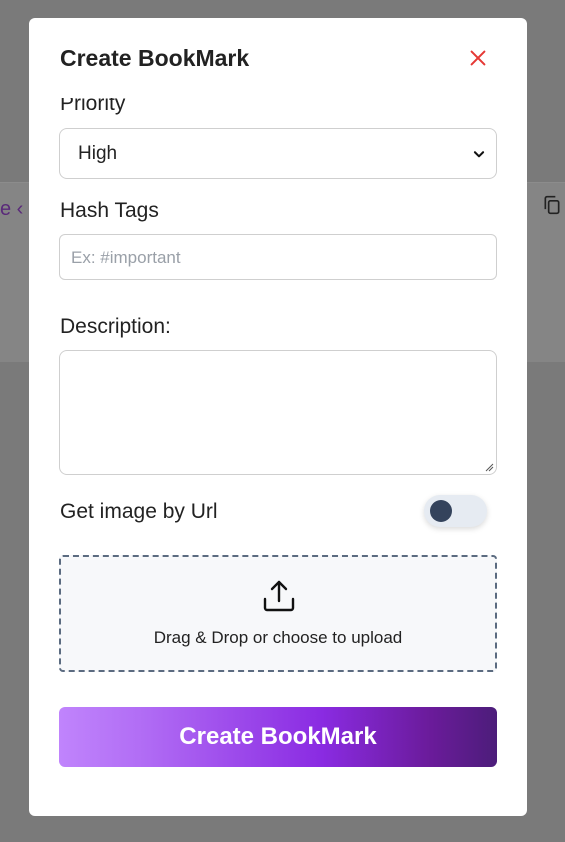 Image resolution: width=565 pixels, height=842 pixels. I want to click on close-icon, so click(478, 58).